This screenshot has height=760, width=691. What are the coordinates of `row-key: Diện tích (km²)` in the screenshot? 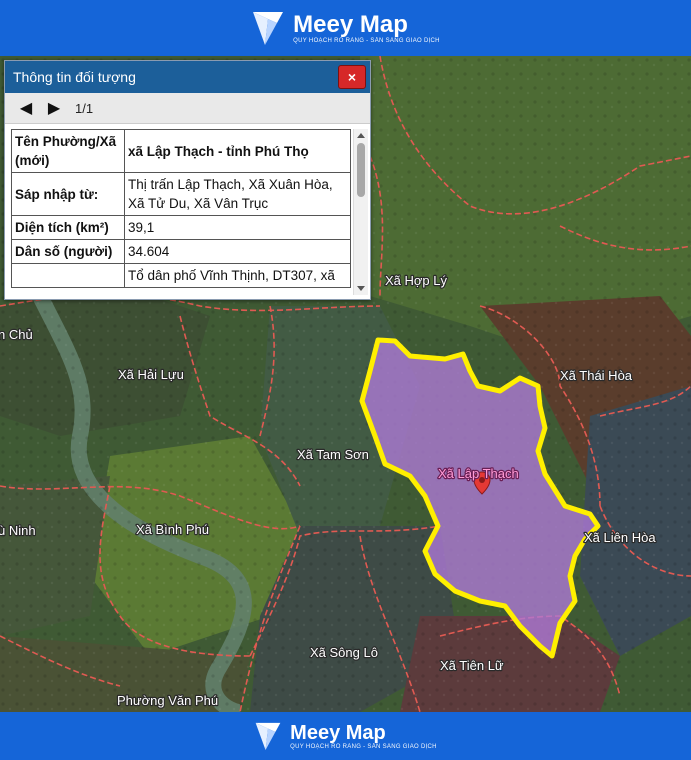 It's located at (68, 227).